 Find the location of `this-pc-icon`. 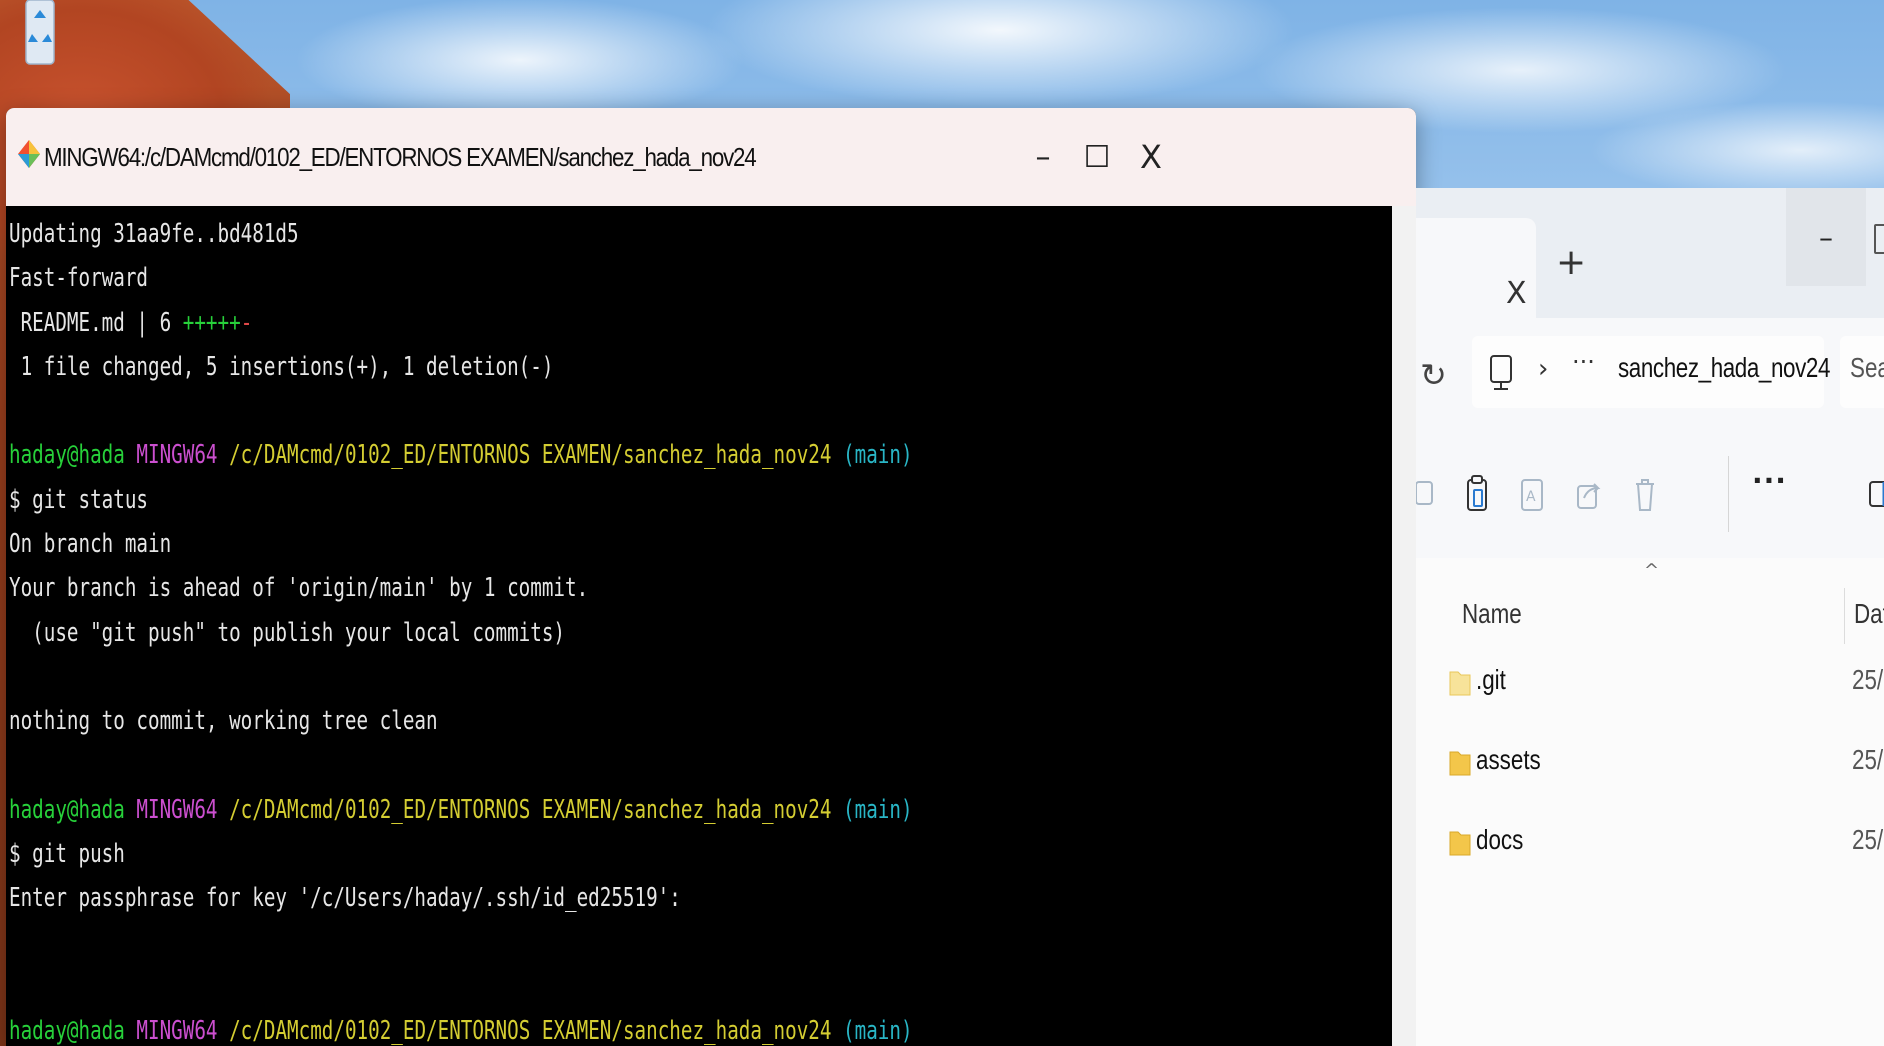

this-pc-icon is located at coordinates (1501, 376).